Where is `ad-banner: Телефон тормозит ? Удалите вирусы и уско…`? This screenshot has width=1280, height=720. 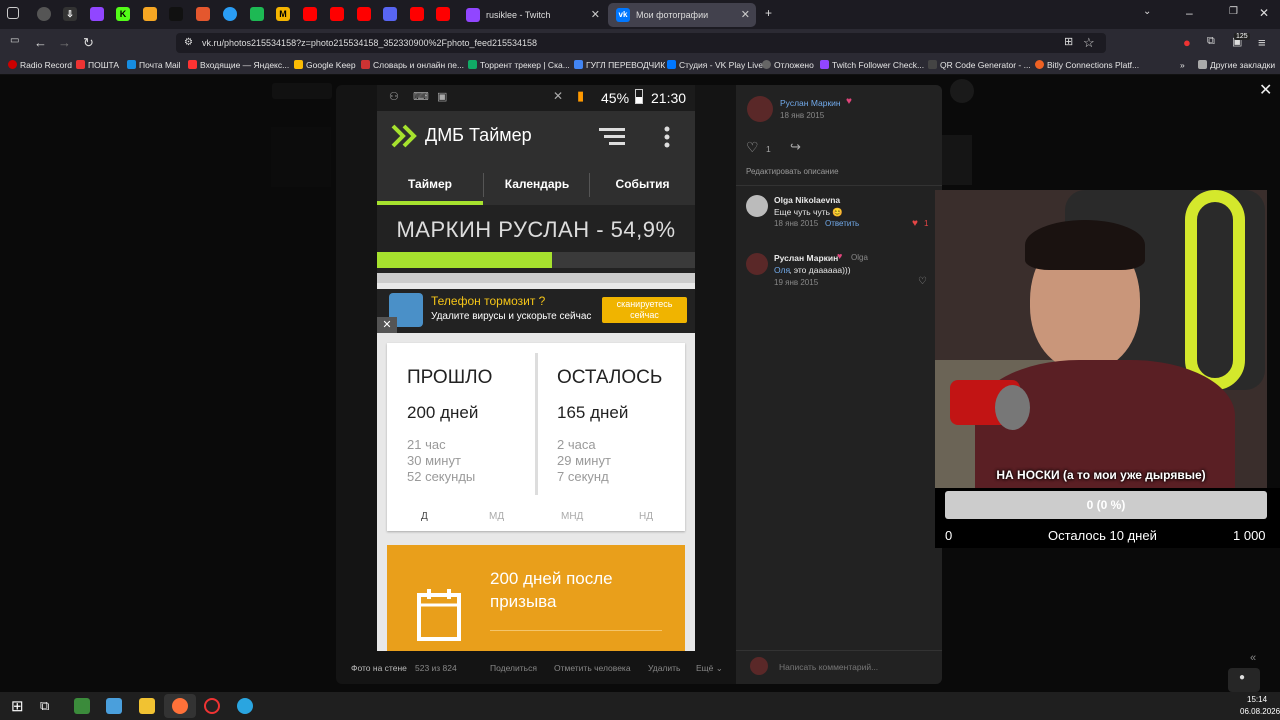 ad-banner: Телефон тормозит ? Удалите вирусы и уско… is located at coordinates (536, 311).